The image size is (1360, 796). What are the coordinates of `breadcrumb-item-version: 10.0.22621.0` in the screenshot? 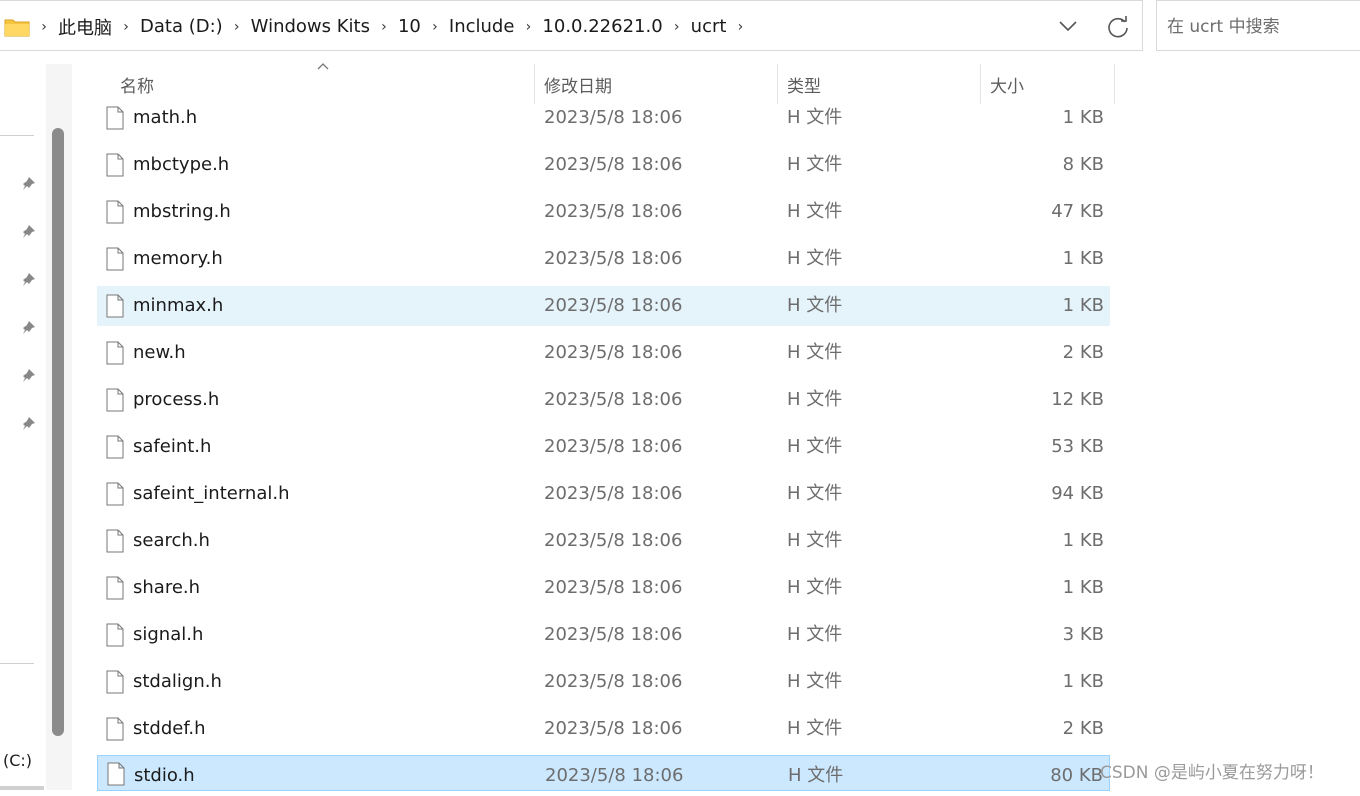 It's located at (602, 26).